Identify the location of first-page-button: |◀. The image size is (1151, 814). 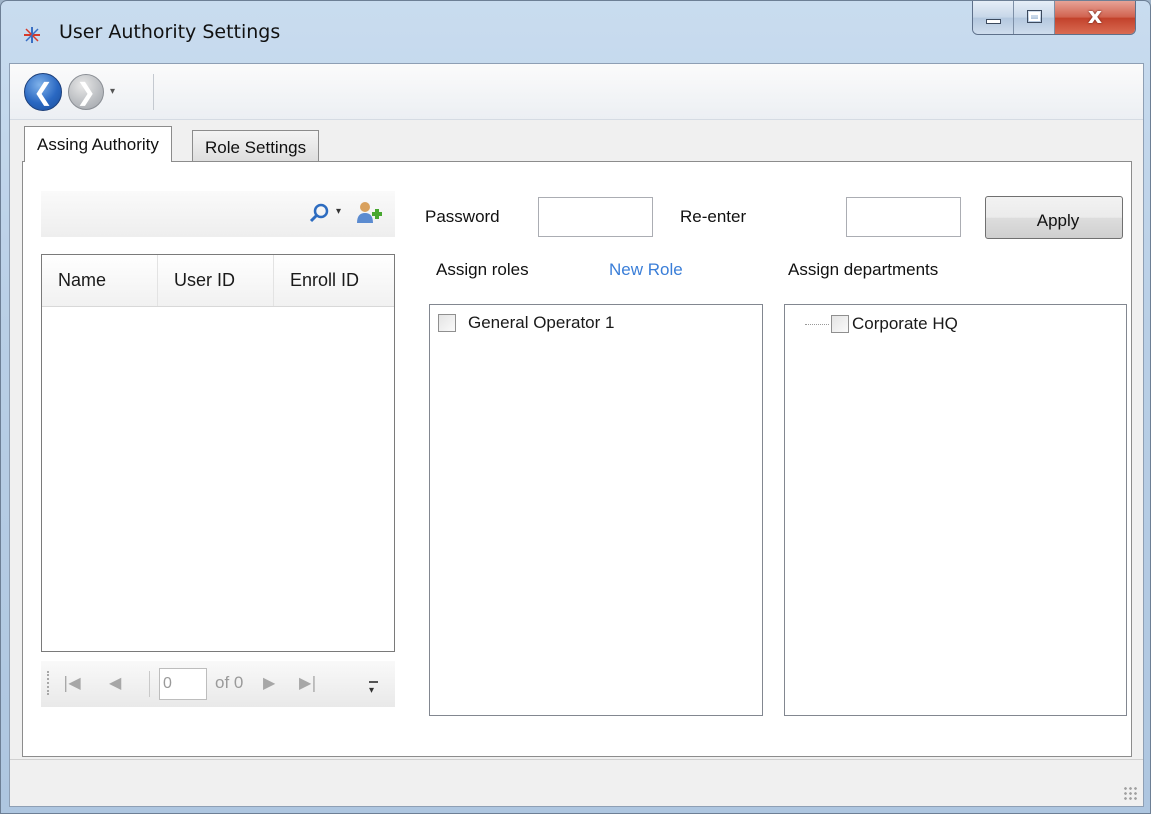
(72, 682).